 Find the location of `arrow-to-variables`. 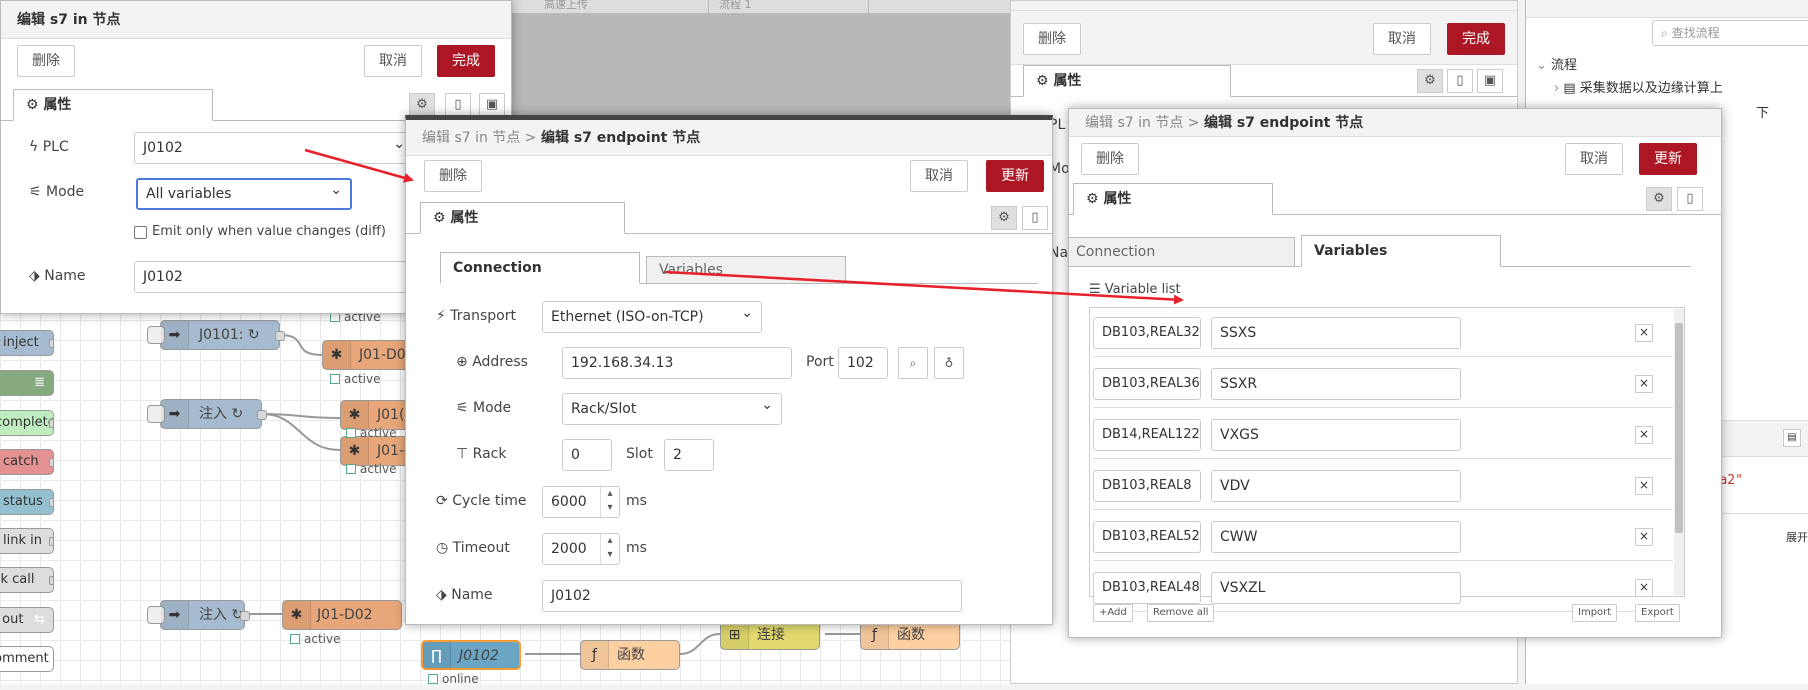

arrow-to-variables is located at coordinates (924, 287).